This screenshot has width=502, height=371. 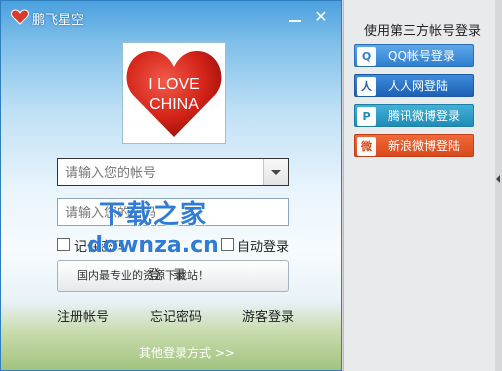 I want to click on close-button: ✕, so click(x=321, y=17).